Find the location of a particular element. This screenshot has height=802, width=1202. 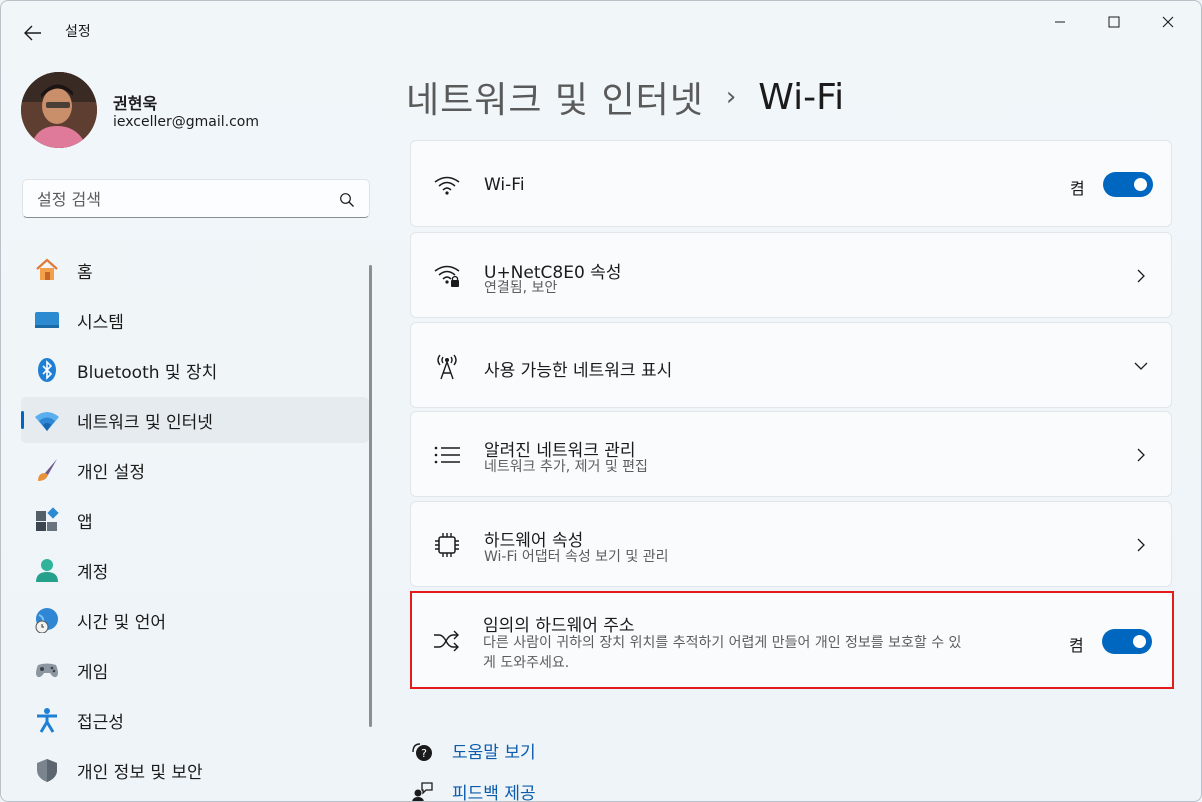

sidebar-item-label: 시스템 is located at coordinates (100, 322).